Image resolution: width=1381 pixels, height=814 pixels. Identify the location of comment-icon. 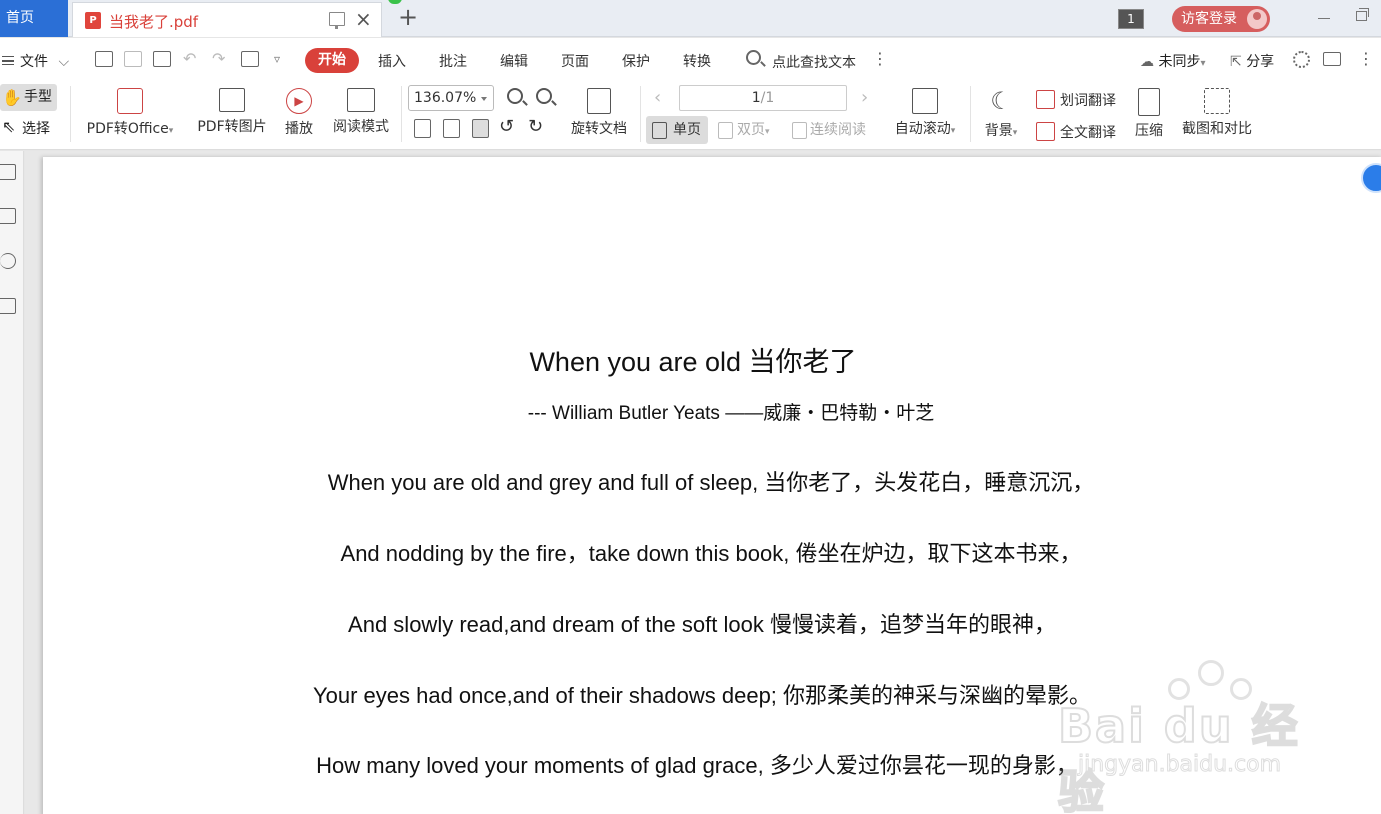
(1332, 59).